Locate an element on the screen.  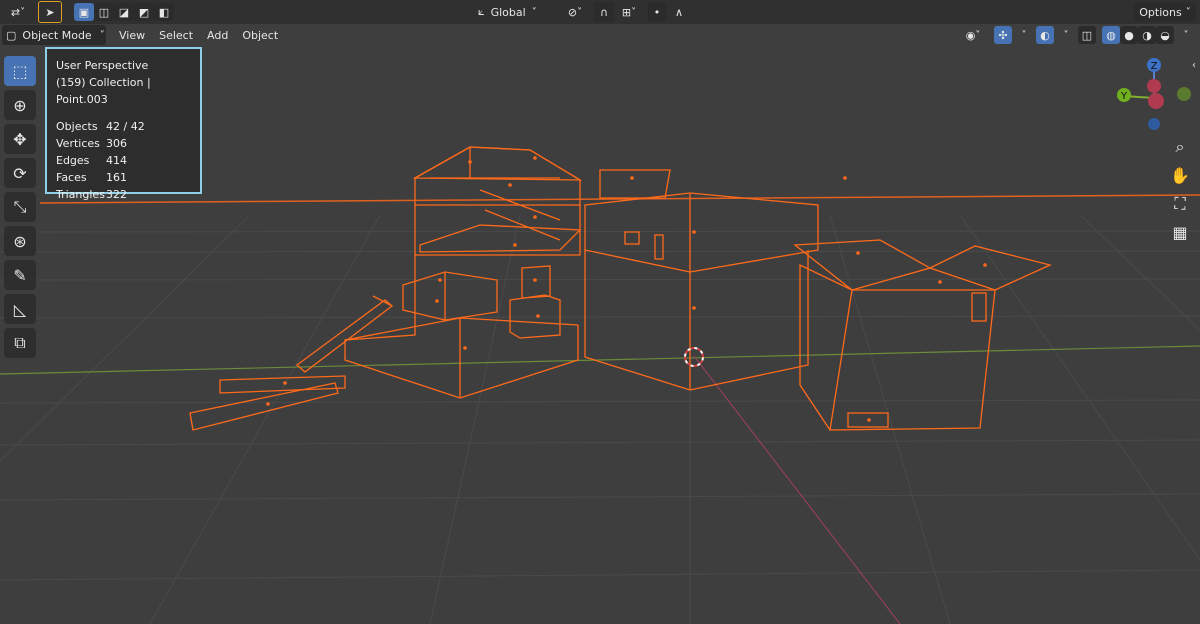
visibility-dropdown: ◉ ˅ is located at coordinates (973, 35).